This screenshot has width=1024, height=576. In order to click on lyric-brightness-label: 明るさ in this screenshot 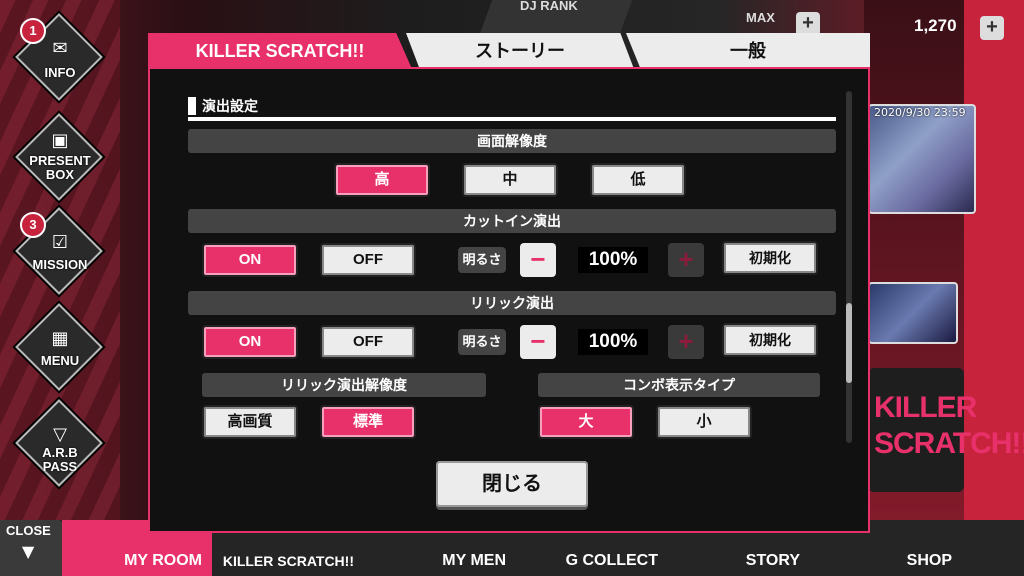, I will do `click(482, 342)`.